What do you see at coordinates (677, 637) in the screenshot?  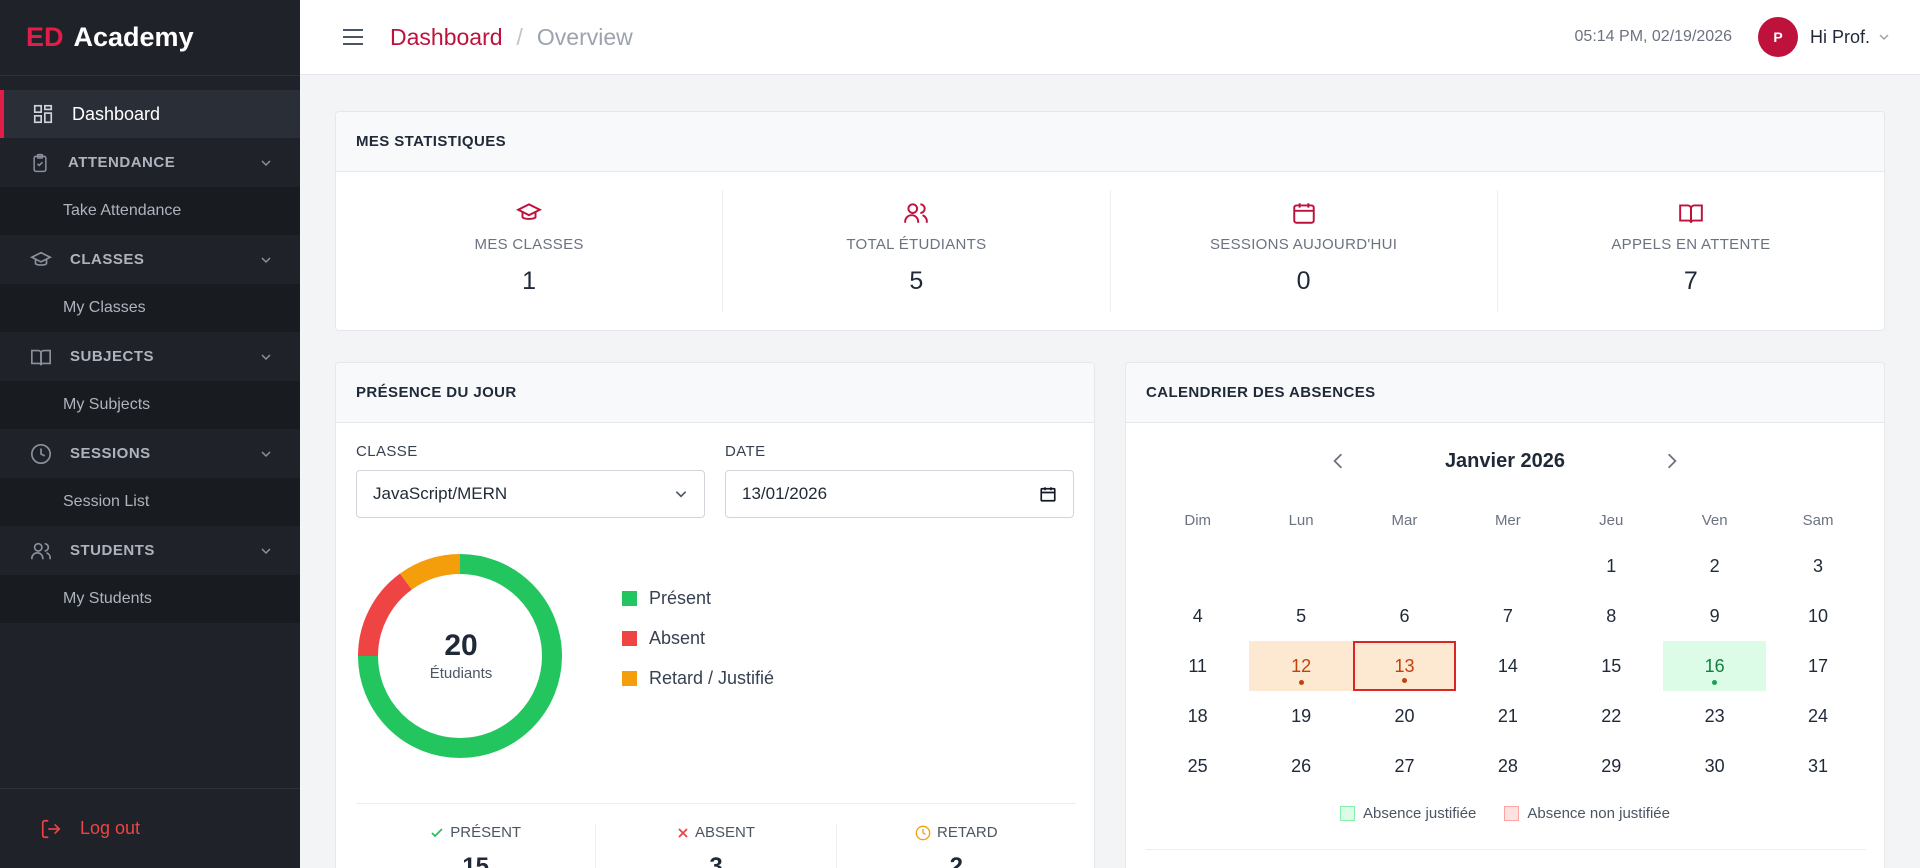 I see `legend-label: Absent` at bounding box center [677, 637].